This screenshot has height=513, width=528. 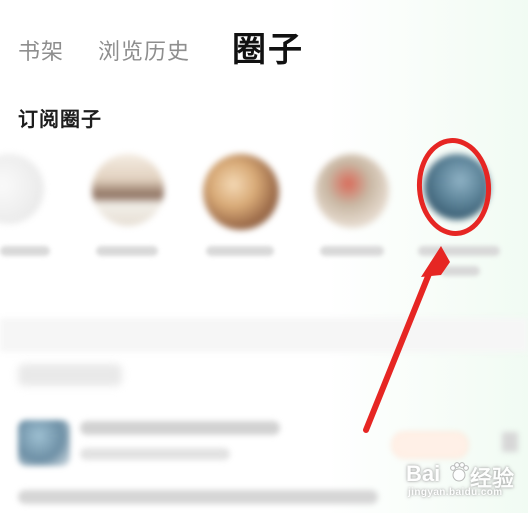 I want to click on watermark-brand-latin: Bai, so click(x=423, y=473).